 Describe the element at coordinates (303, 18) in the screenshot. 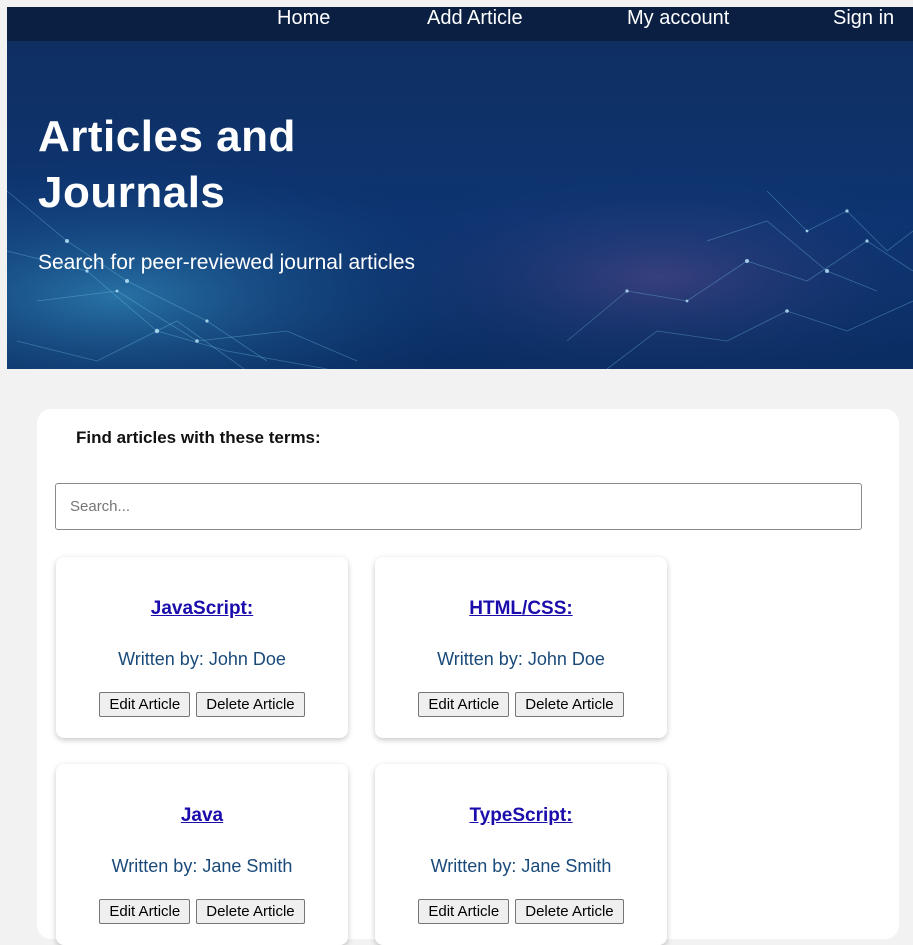

I see `nav-home-link: Home` at that location.